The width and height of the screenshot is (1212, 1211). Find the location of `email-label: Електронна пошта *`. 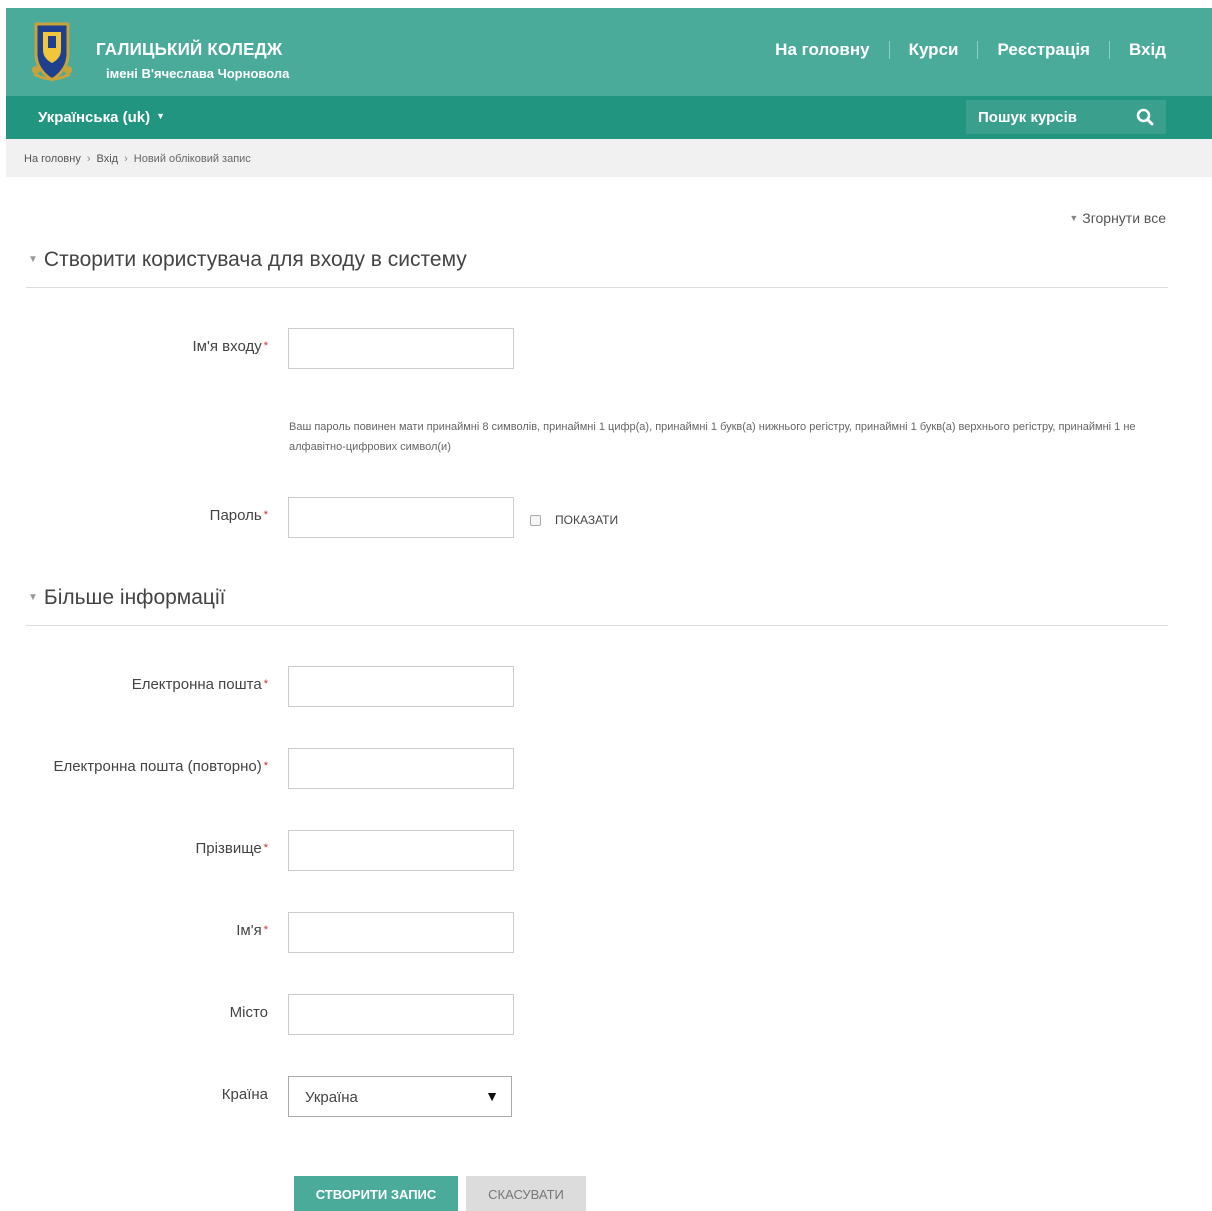

email-label: Електронна пошта * is located at coordinates (200, 684).